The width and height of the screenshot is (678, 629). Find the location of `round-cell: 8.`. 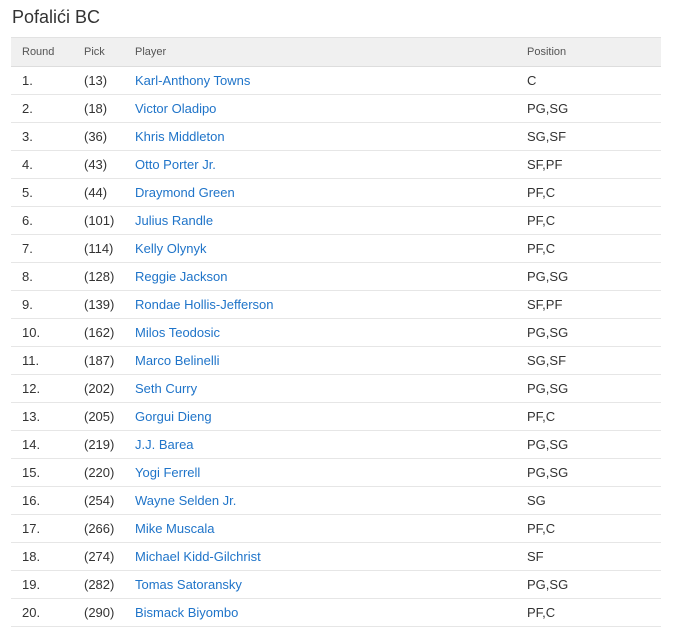

round-cell: 8. is located at coordinates (47, 276).